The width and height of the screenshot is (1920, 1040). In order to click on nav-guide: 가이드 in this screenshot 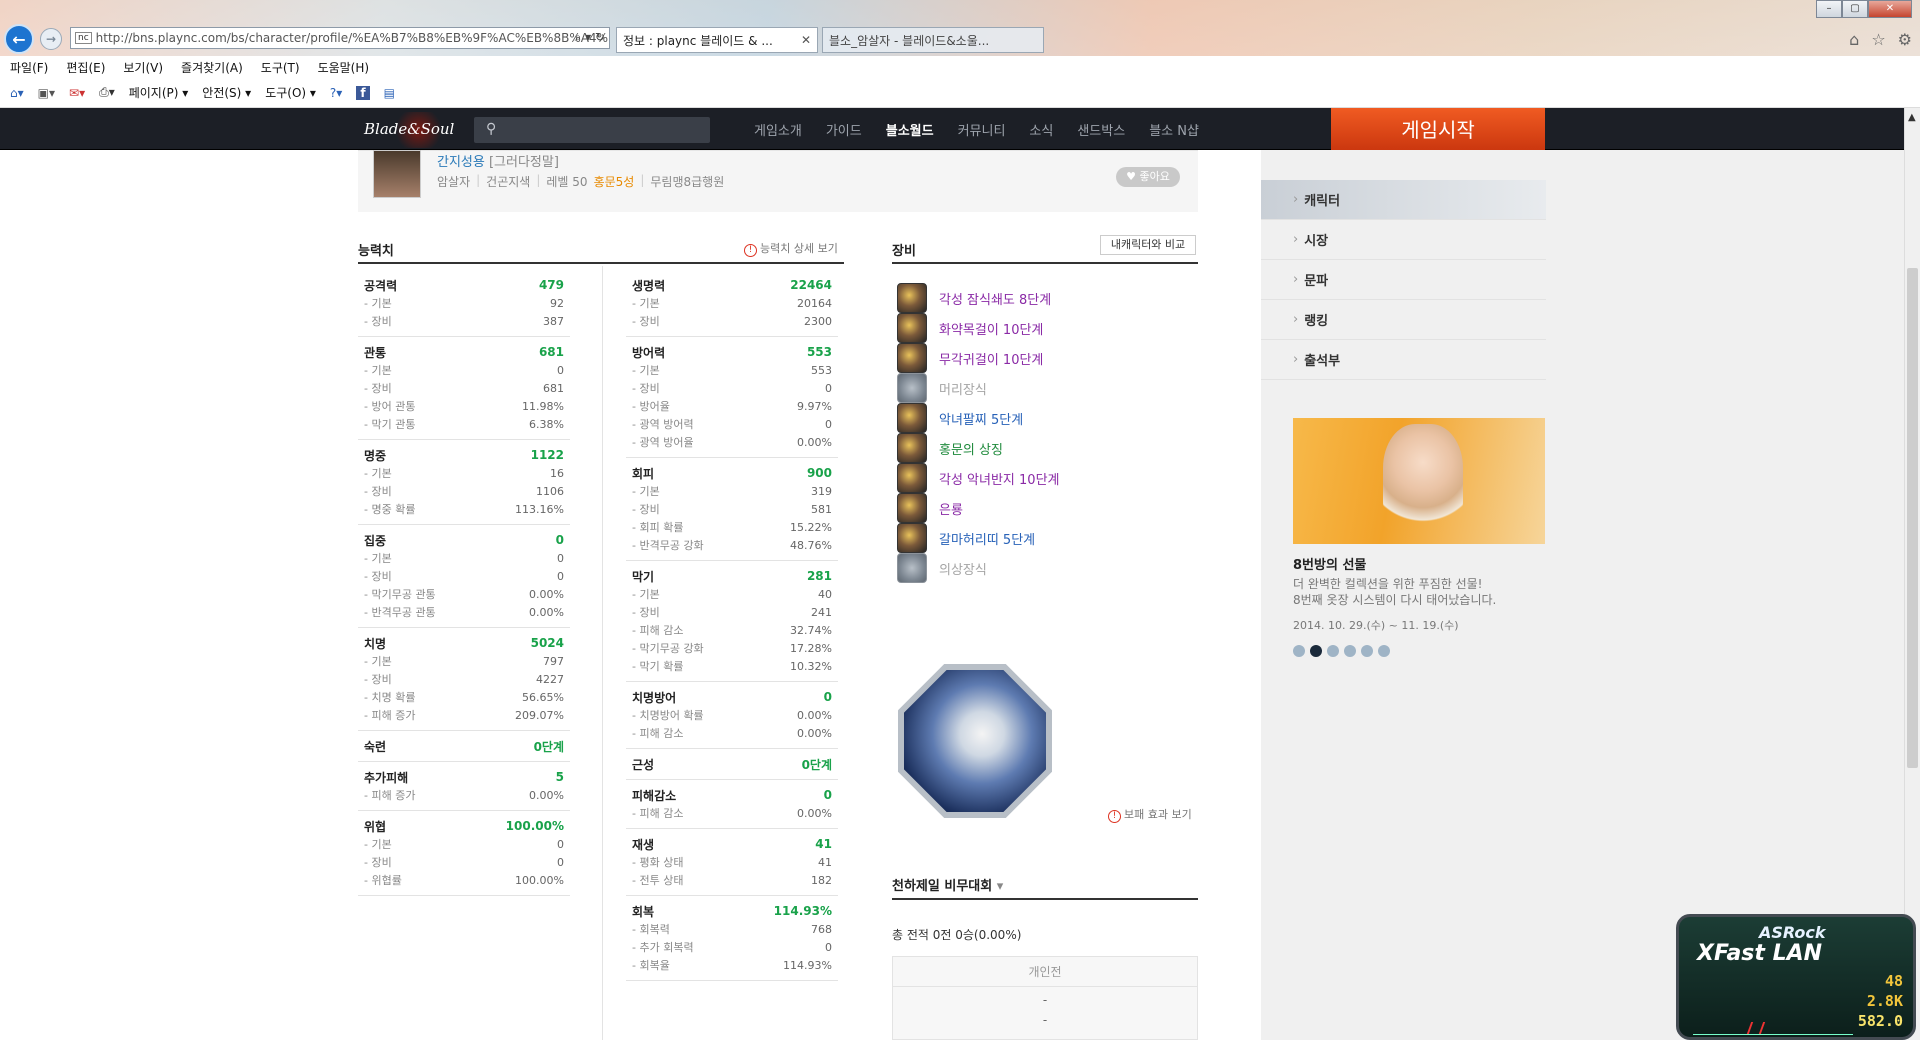, I will do `click(844, 129)`.